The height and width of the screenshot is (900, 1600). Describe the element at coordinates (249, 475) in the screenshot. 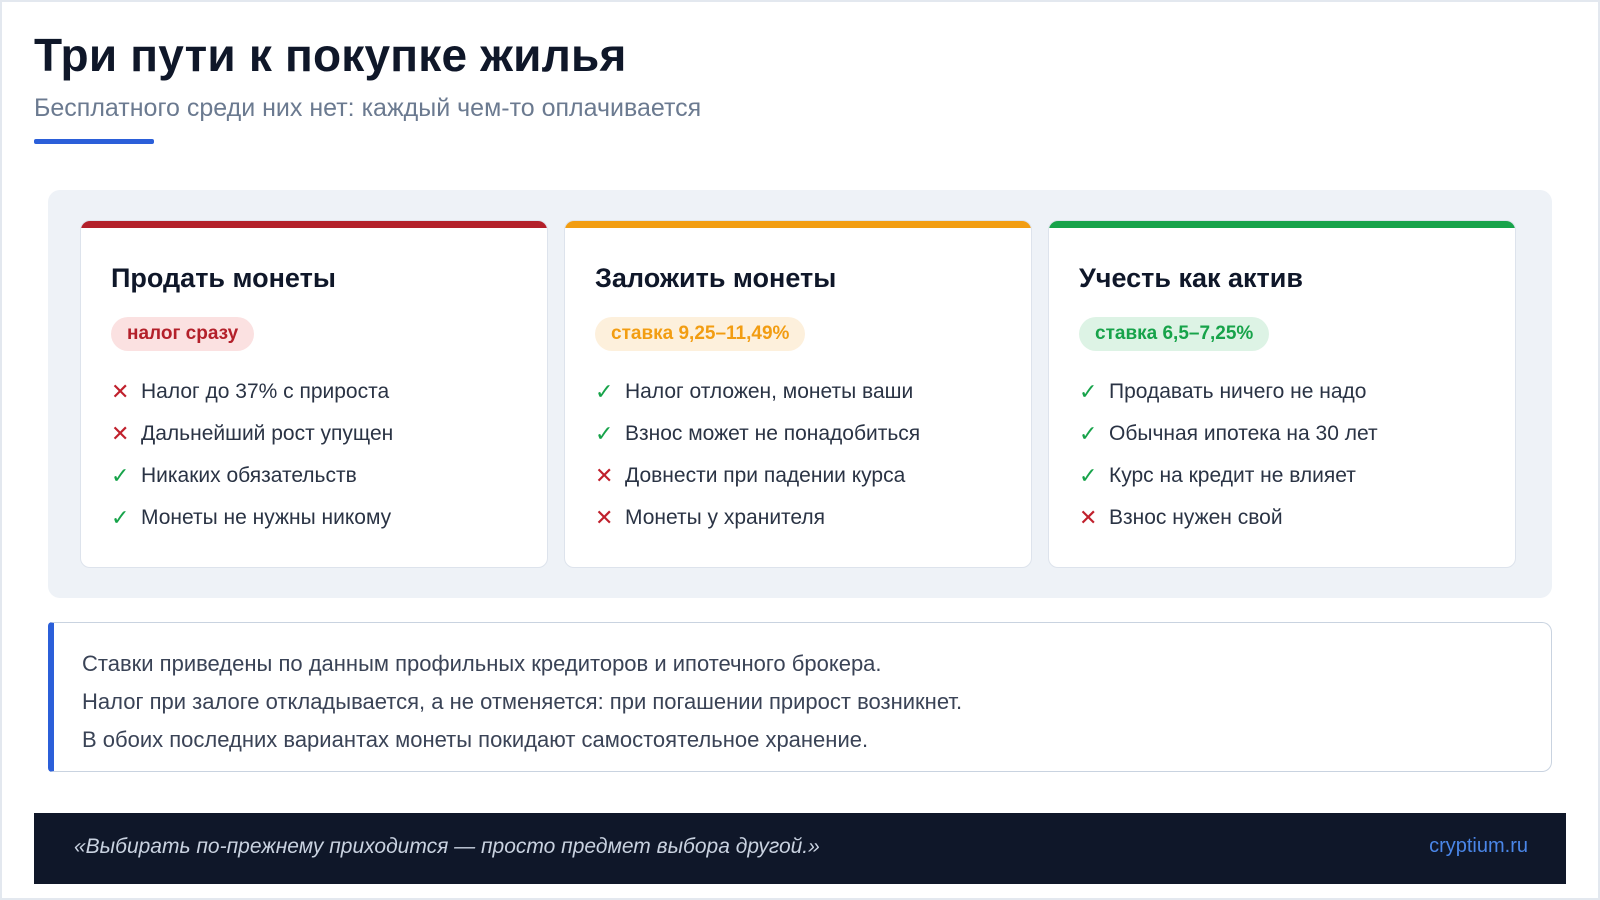

I see `item-text: Никаких обязательств` at that location.